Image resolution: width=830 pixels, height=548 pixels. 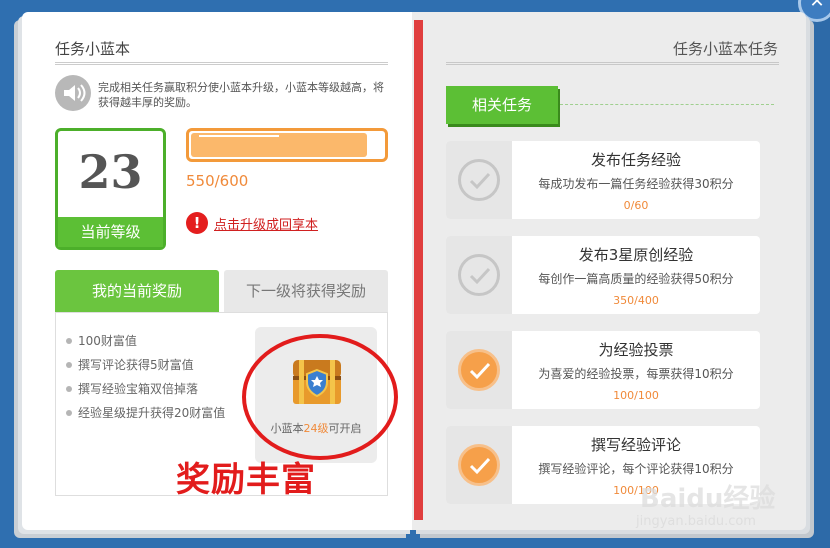 I want to click on watermark-url: jingyan.baidu.com, so click(x=696, y=521).